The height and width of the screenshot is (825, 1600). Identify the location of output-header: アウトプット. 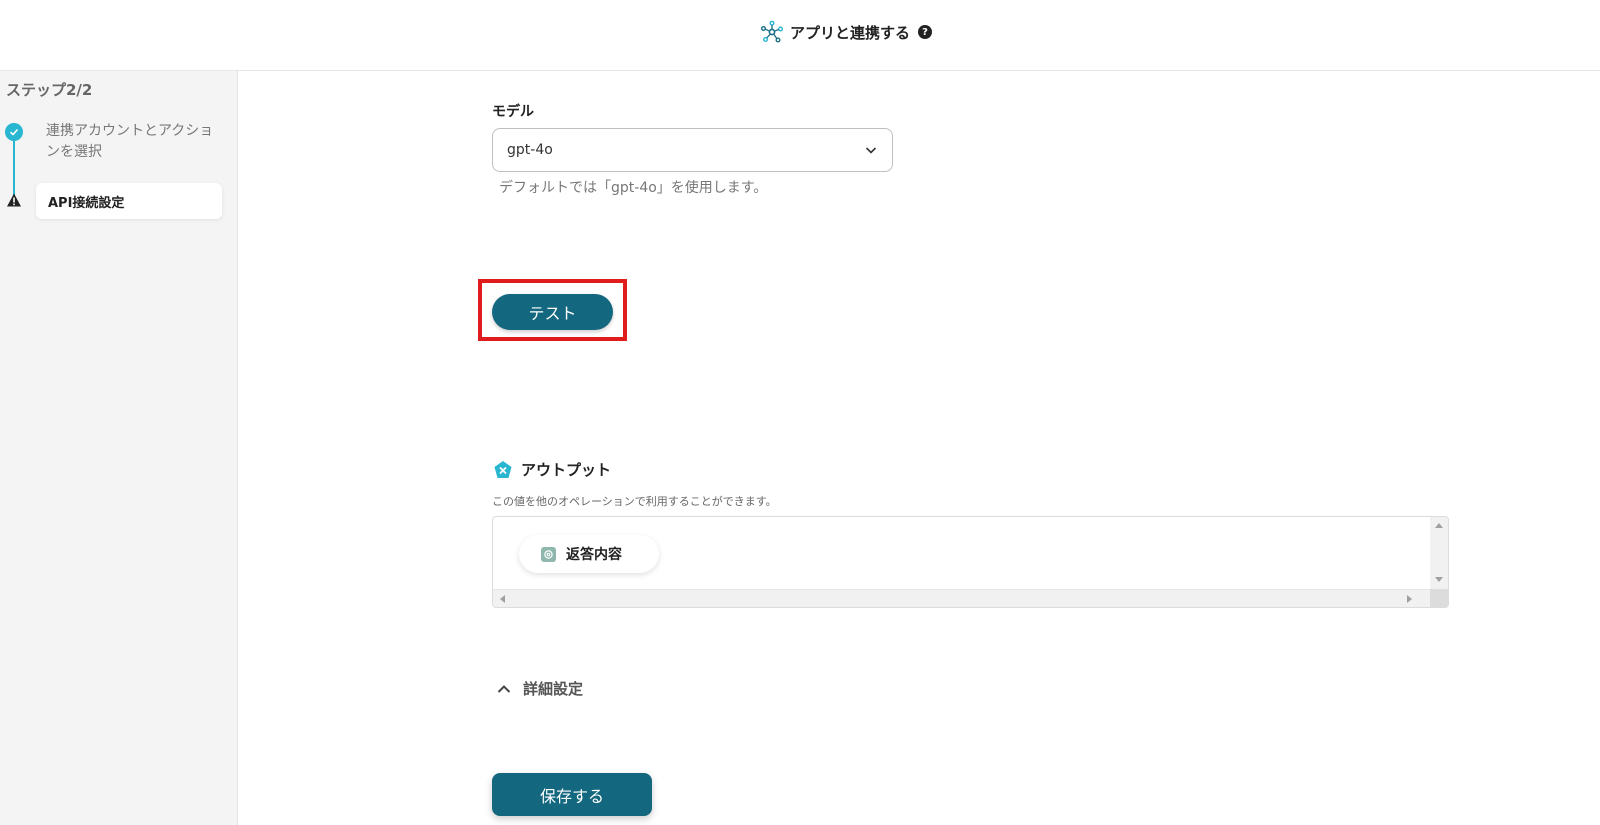
(552, 469).